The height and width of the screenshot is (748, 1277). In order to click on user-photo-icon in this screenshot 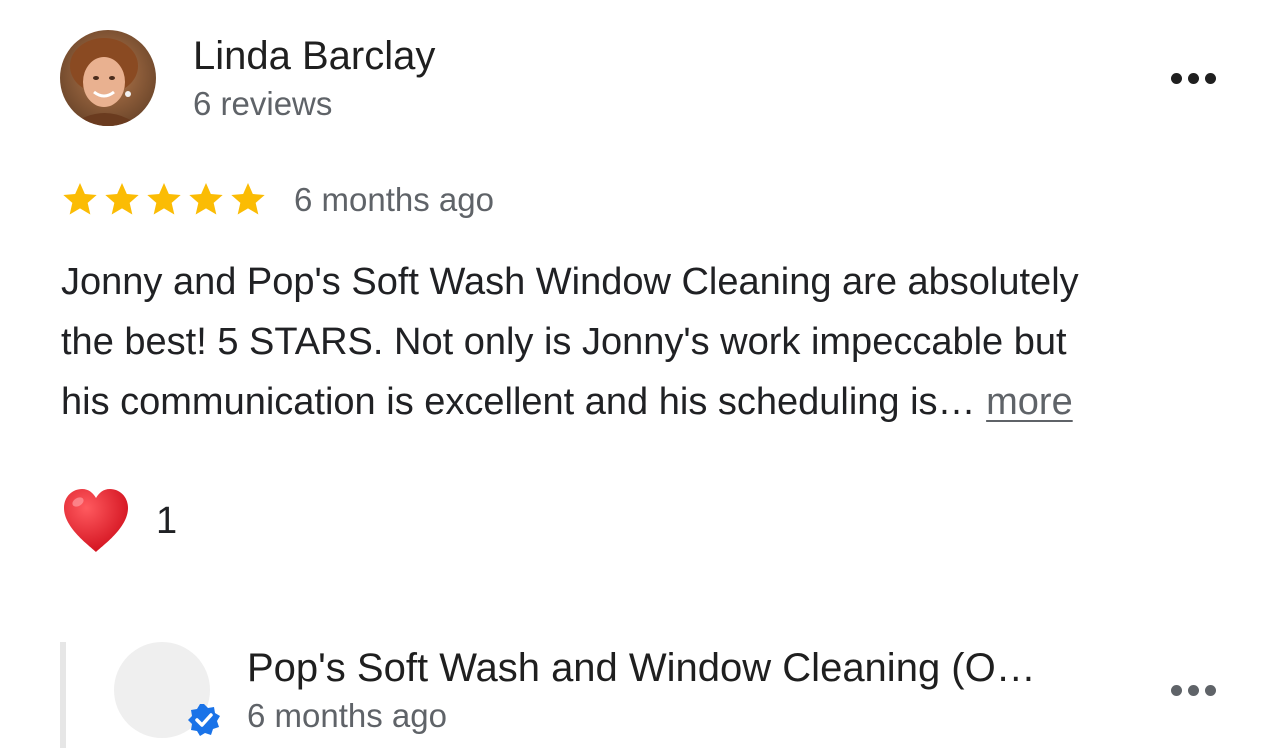, I will do `click(108, 78)`.